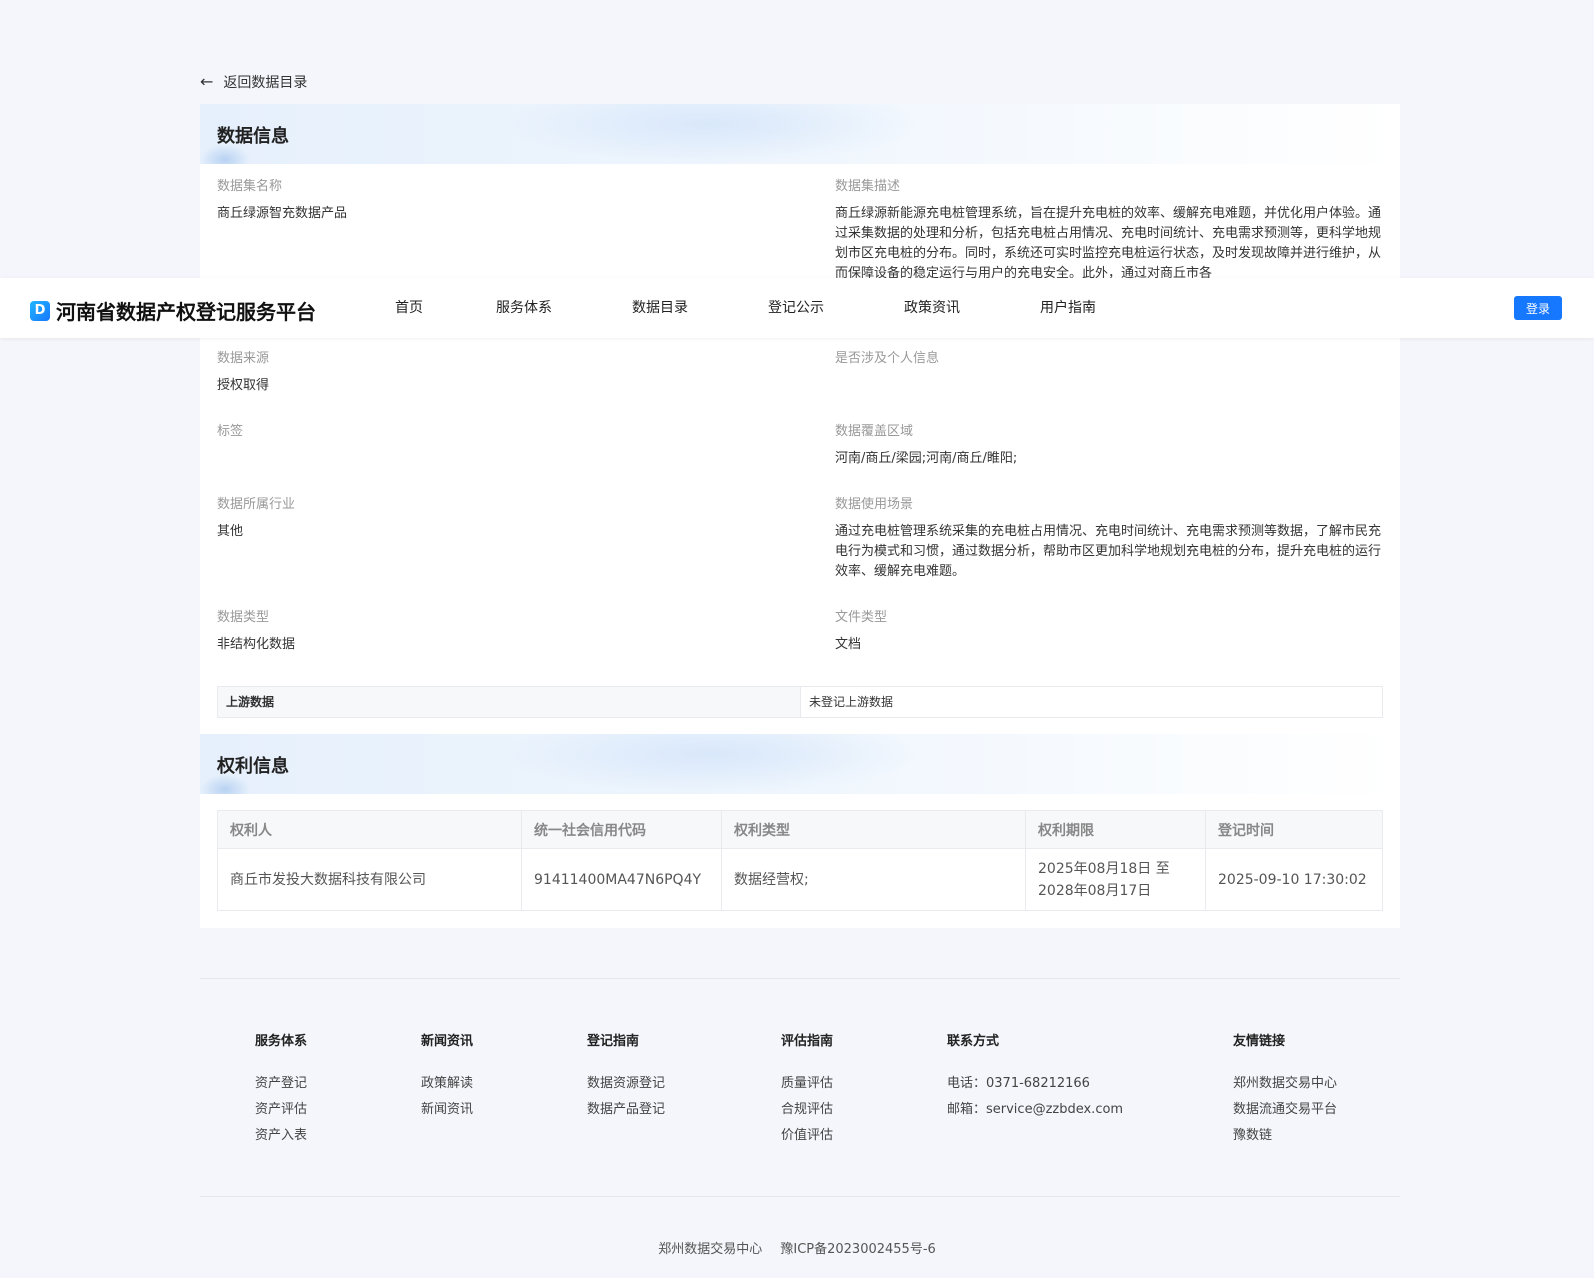  I want to click on table-header-row: 权利人 统一社会信用代码 权利类型 权利期限 登记时间, so click(800, 829).